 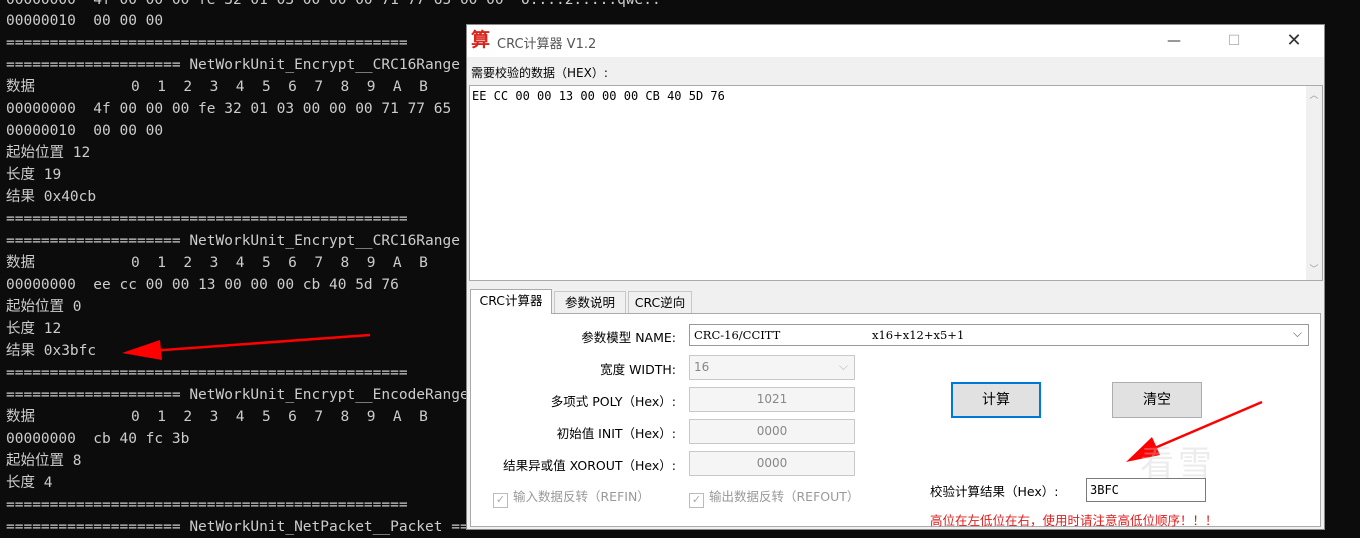 What do you see at coordinates (737, 335) in the screenshot?
I see `model-value: CRC-16/CCITT` at bounding box center [737, 335].